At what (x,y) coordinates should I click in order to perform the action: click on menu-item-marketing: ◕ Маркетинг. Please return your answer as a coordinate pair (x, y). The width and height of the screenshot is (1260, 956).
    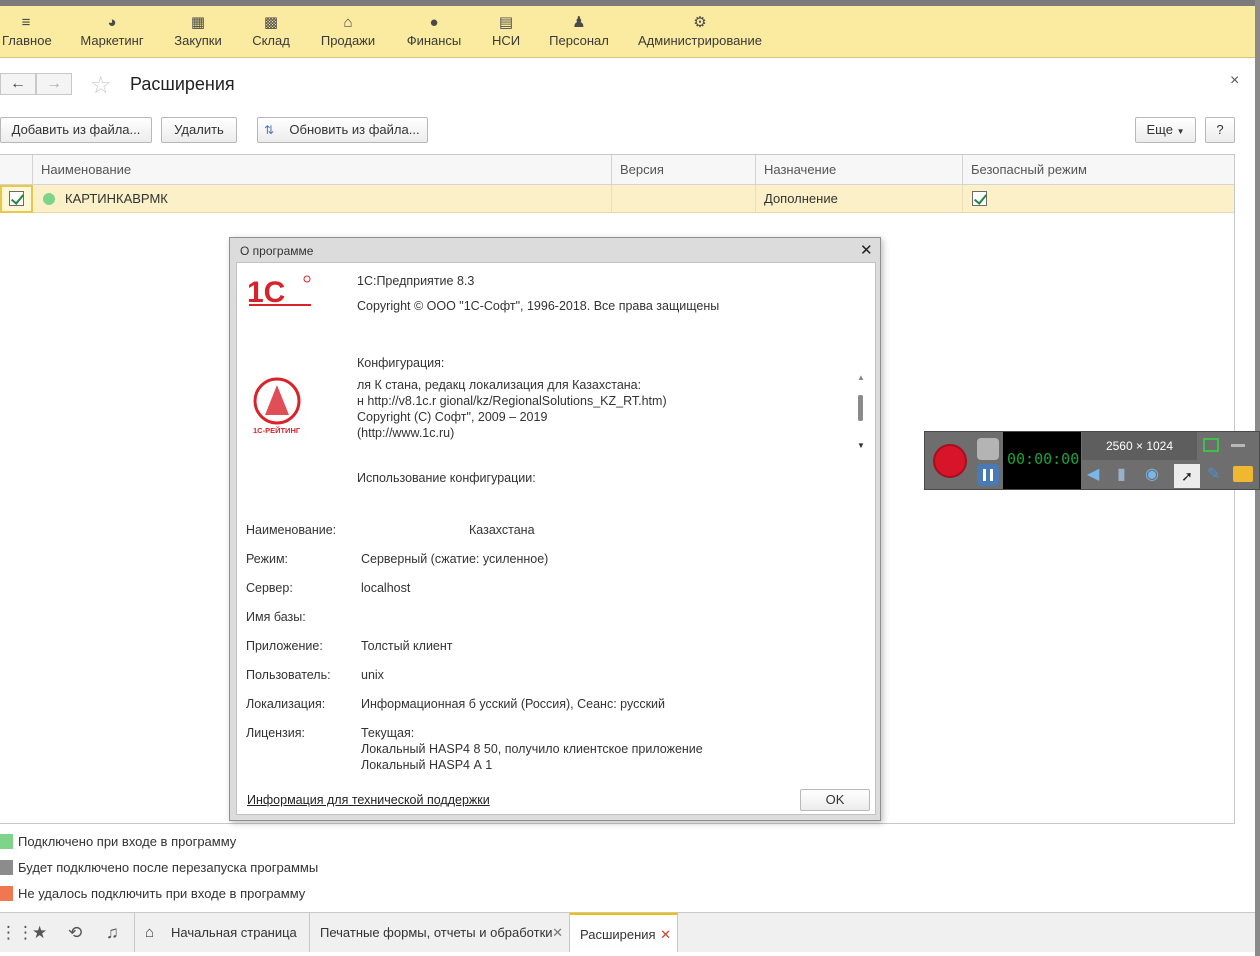
    Looking at the image, I should click on (112, 31).